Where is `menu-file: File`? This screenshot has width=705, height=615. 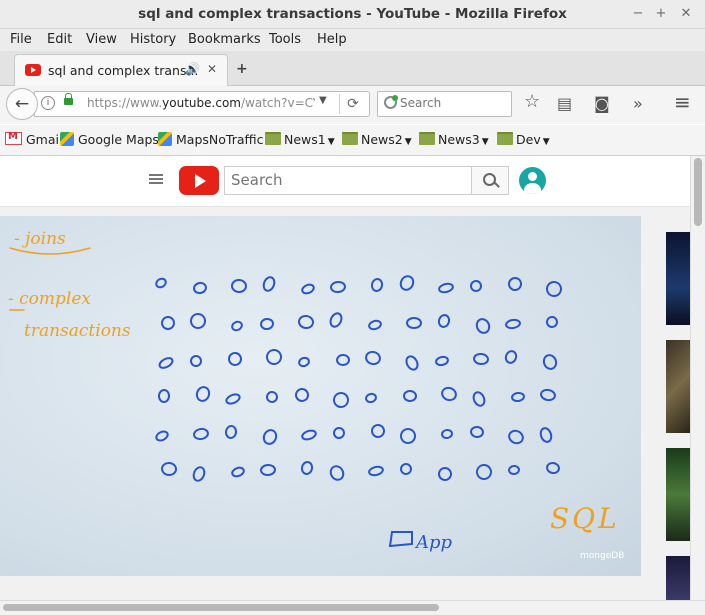 menu-file: File is located at coordinates (21, 39).